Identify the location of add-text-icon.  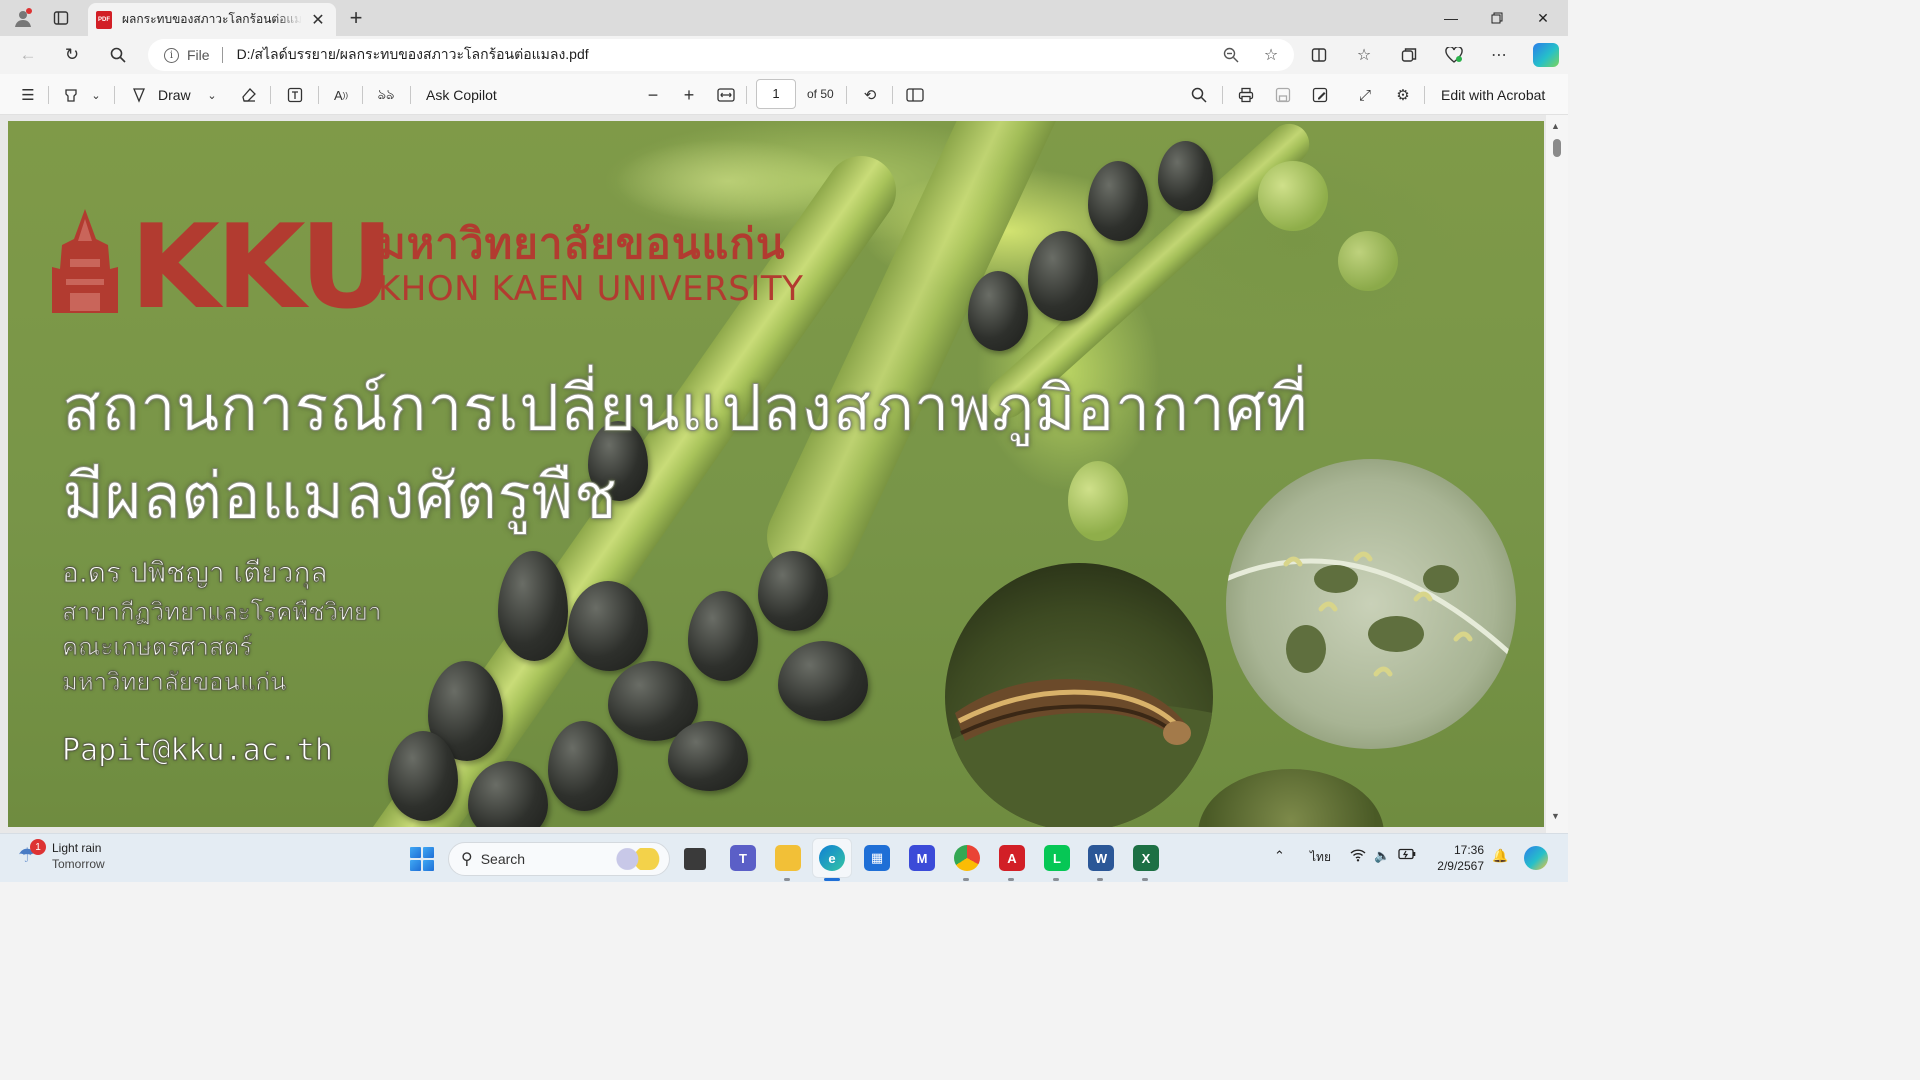
(295, 95).